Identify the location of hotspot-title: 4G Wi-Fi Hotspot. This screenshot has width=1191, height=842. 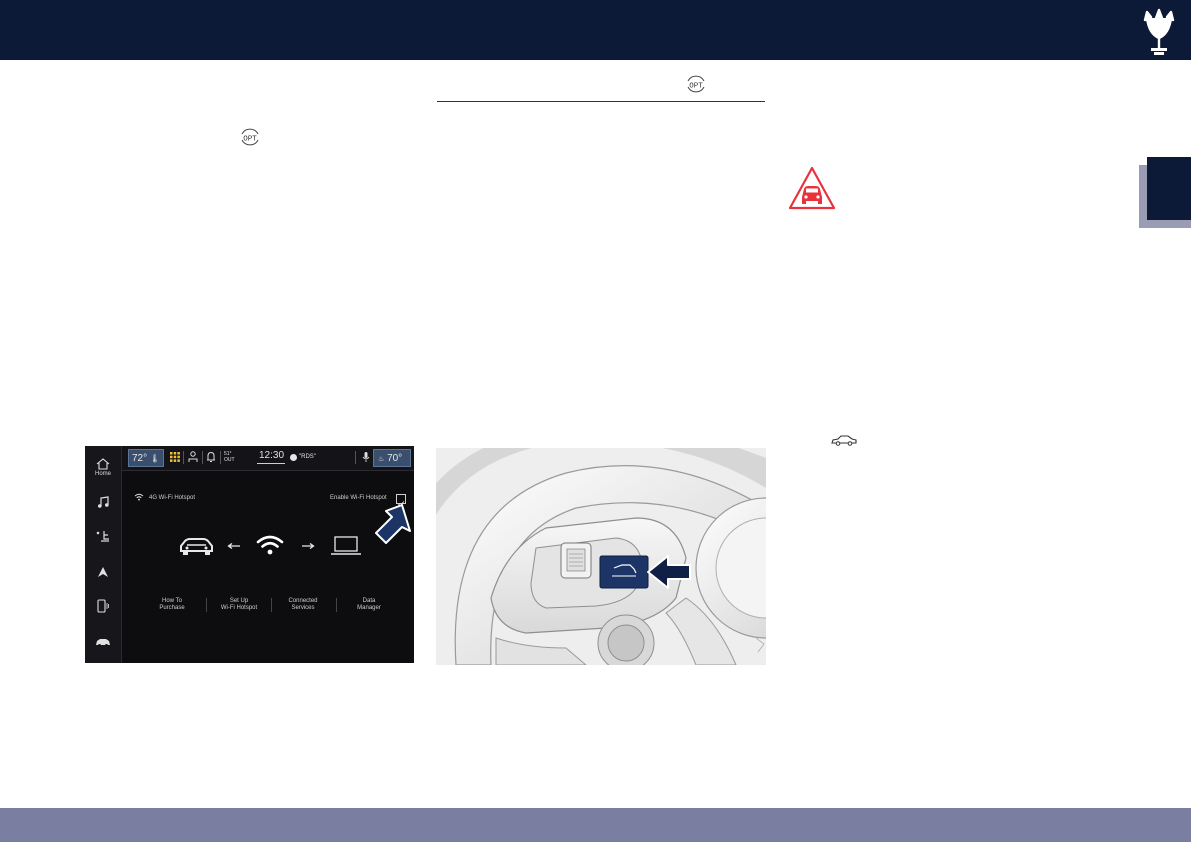
(172, 498).